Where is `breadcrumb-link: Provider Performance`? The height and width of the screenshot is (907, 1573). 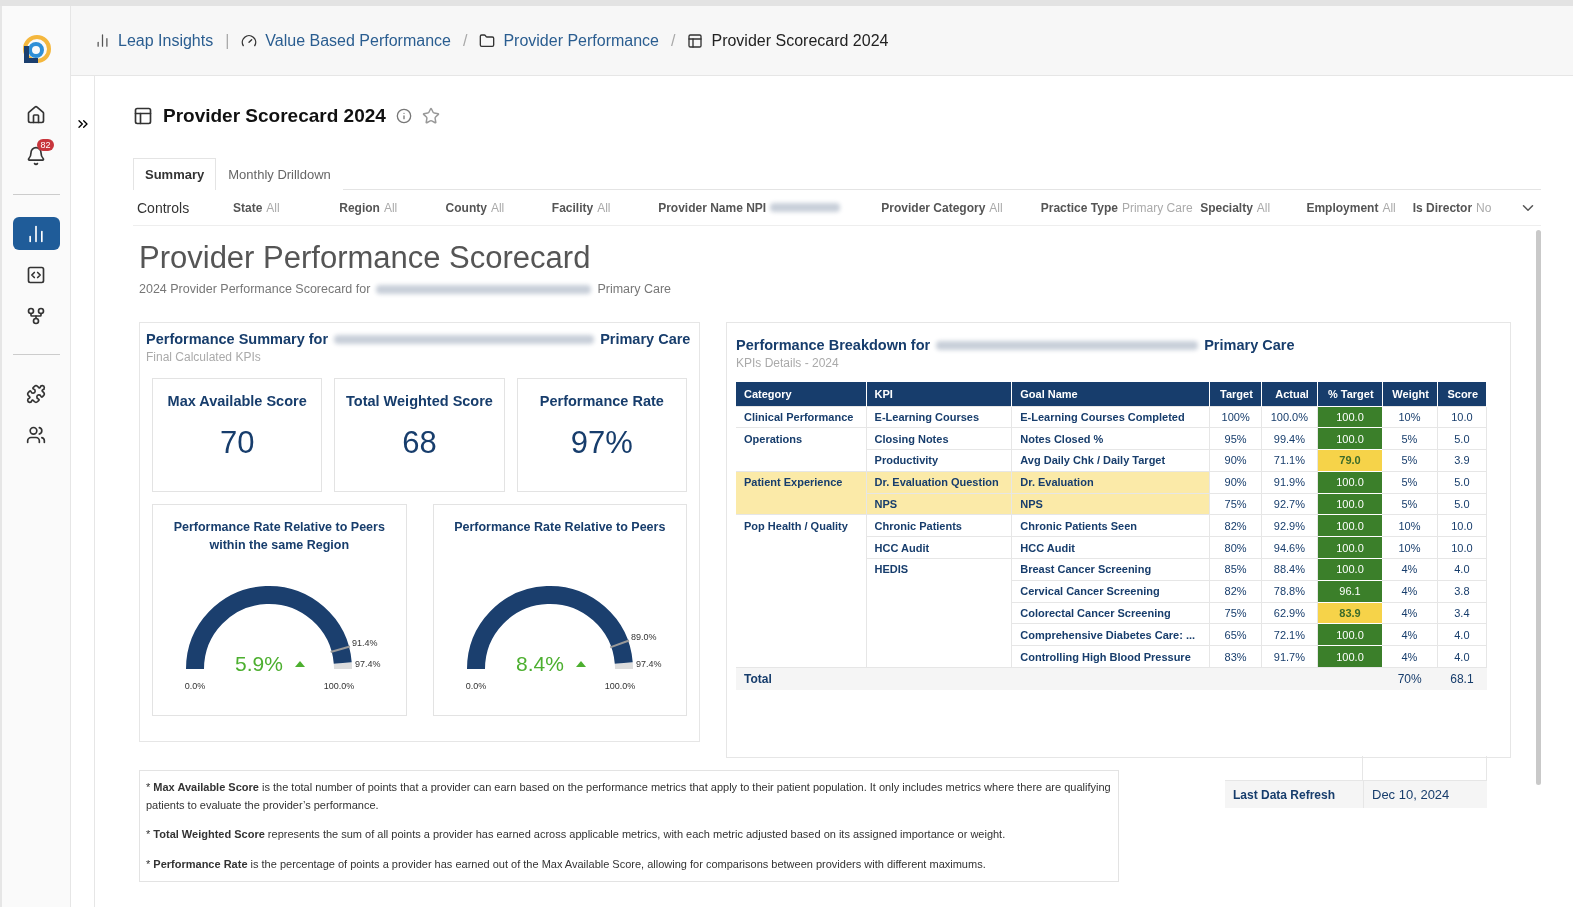
breadcrumb-link: Provider Performance is located at coordinates (569, 40).